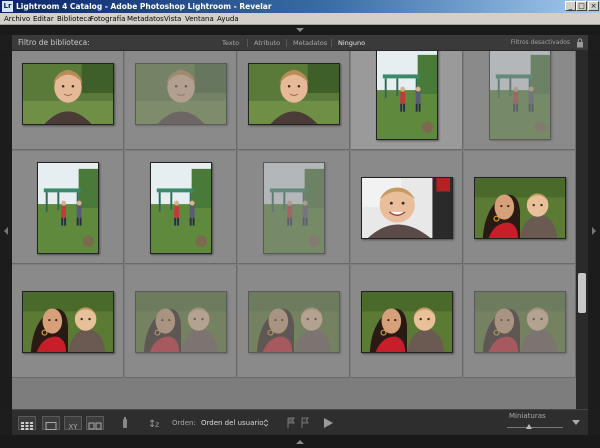 This screenshot has height=448, width=600. I want to click on expand-top-panel-icon, so click(300, 30).